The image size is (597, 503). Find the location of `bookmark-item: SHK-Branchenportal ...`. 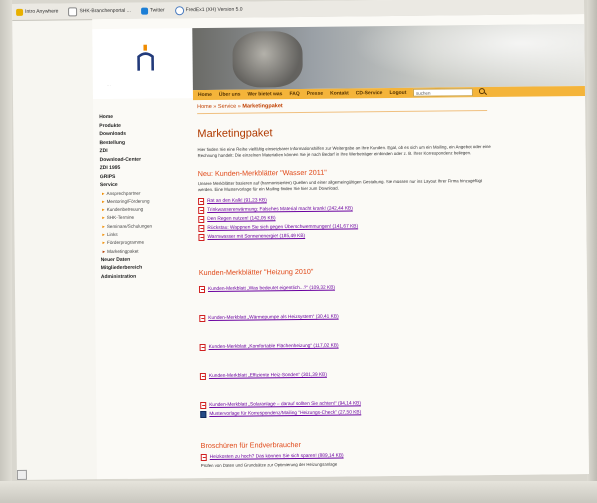

bookmark-item: SHK-Branchenportal ... is located at coordinates (99, 11).